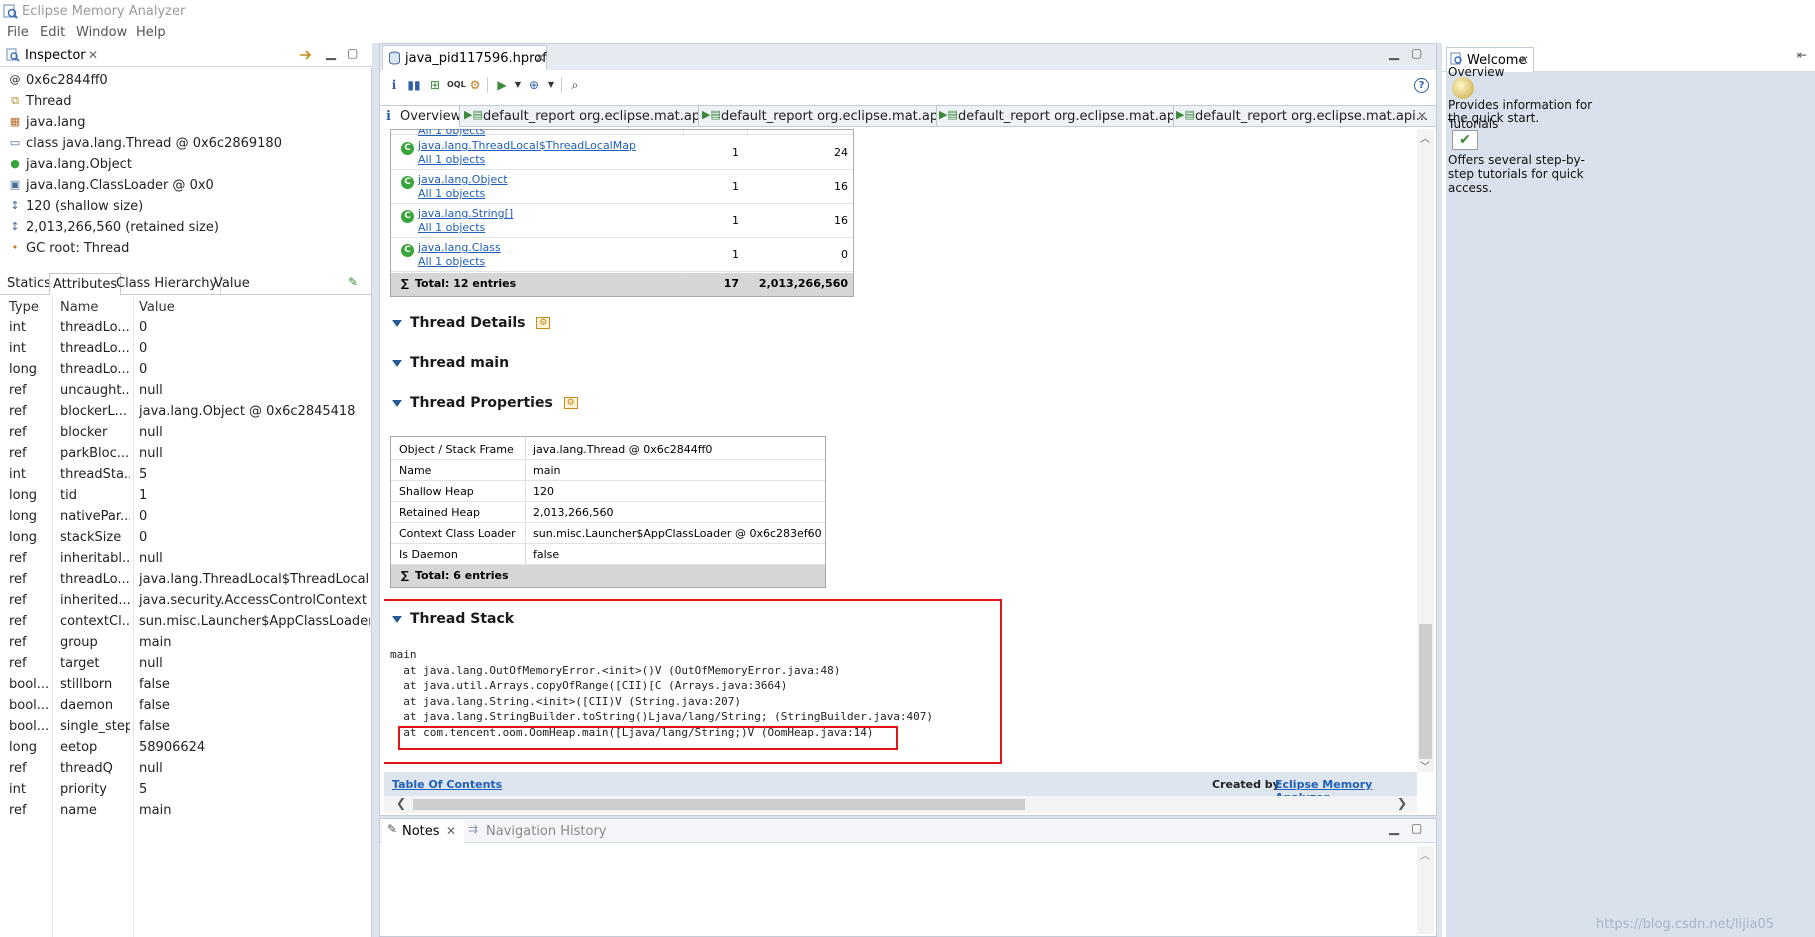  I want to click on table-row: Is Daemon false, so click(608, 554).